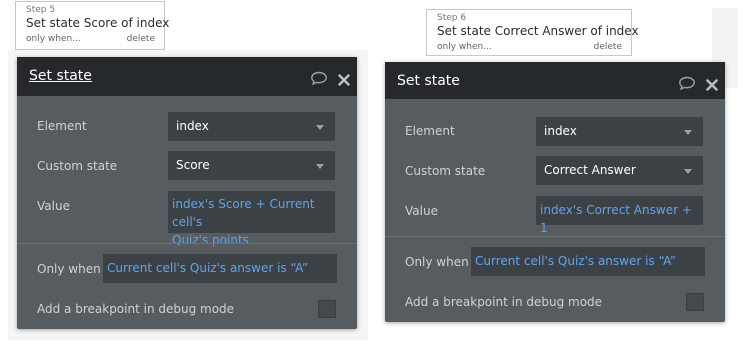 The width and height of the screenshot is (746, 344). I want to click on custom-state-dropdown: Score, so click(251, 165).